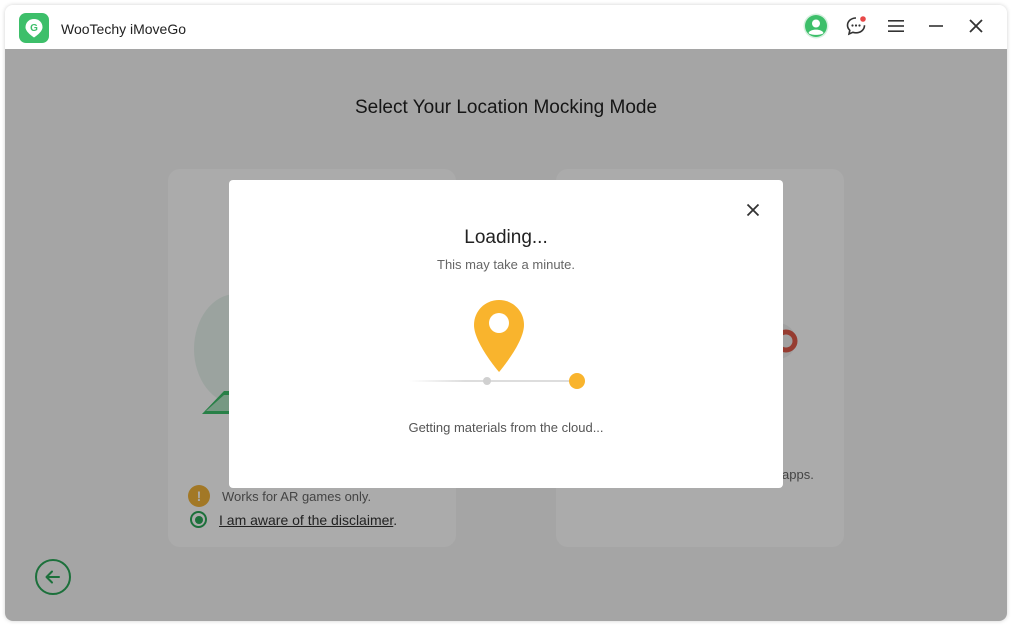  I want to click on app-title: WooTechy iMoveGo, so click(124, 29).